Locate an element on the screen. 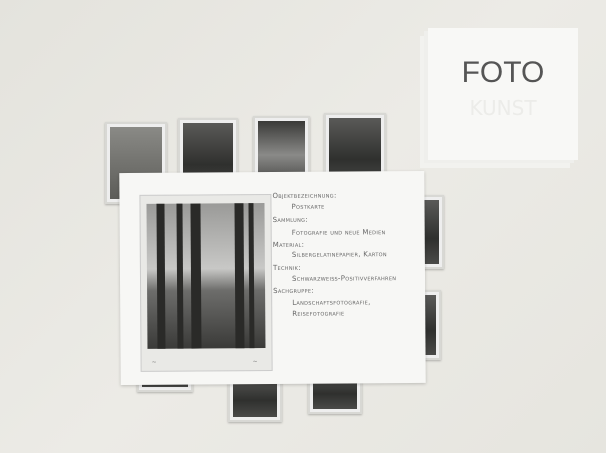  field-value: Postkarte is located at coordinates (308, 206).